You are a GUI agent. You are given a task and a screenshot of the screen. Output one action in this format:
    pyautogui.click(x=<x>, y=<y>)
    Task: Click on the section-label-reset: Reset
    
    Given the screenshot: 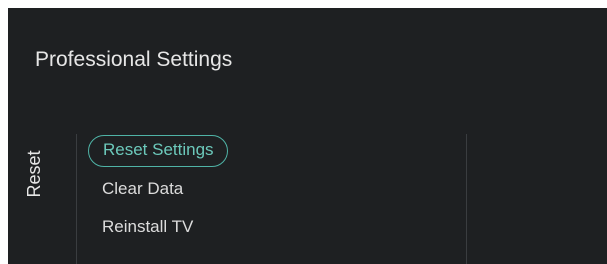 What is the action you would take?
    pyautogui.click(x=34, y=174)
    